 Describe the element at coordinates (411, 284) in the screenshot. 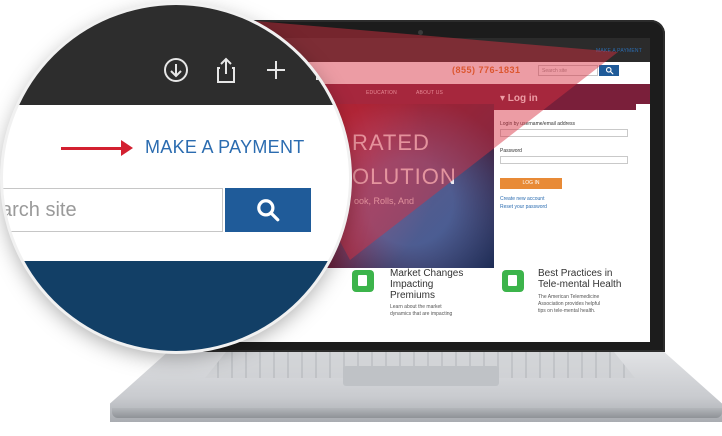

I see `card-1-title-line2: Impacting` at that location.